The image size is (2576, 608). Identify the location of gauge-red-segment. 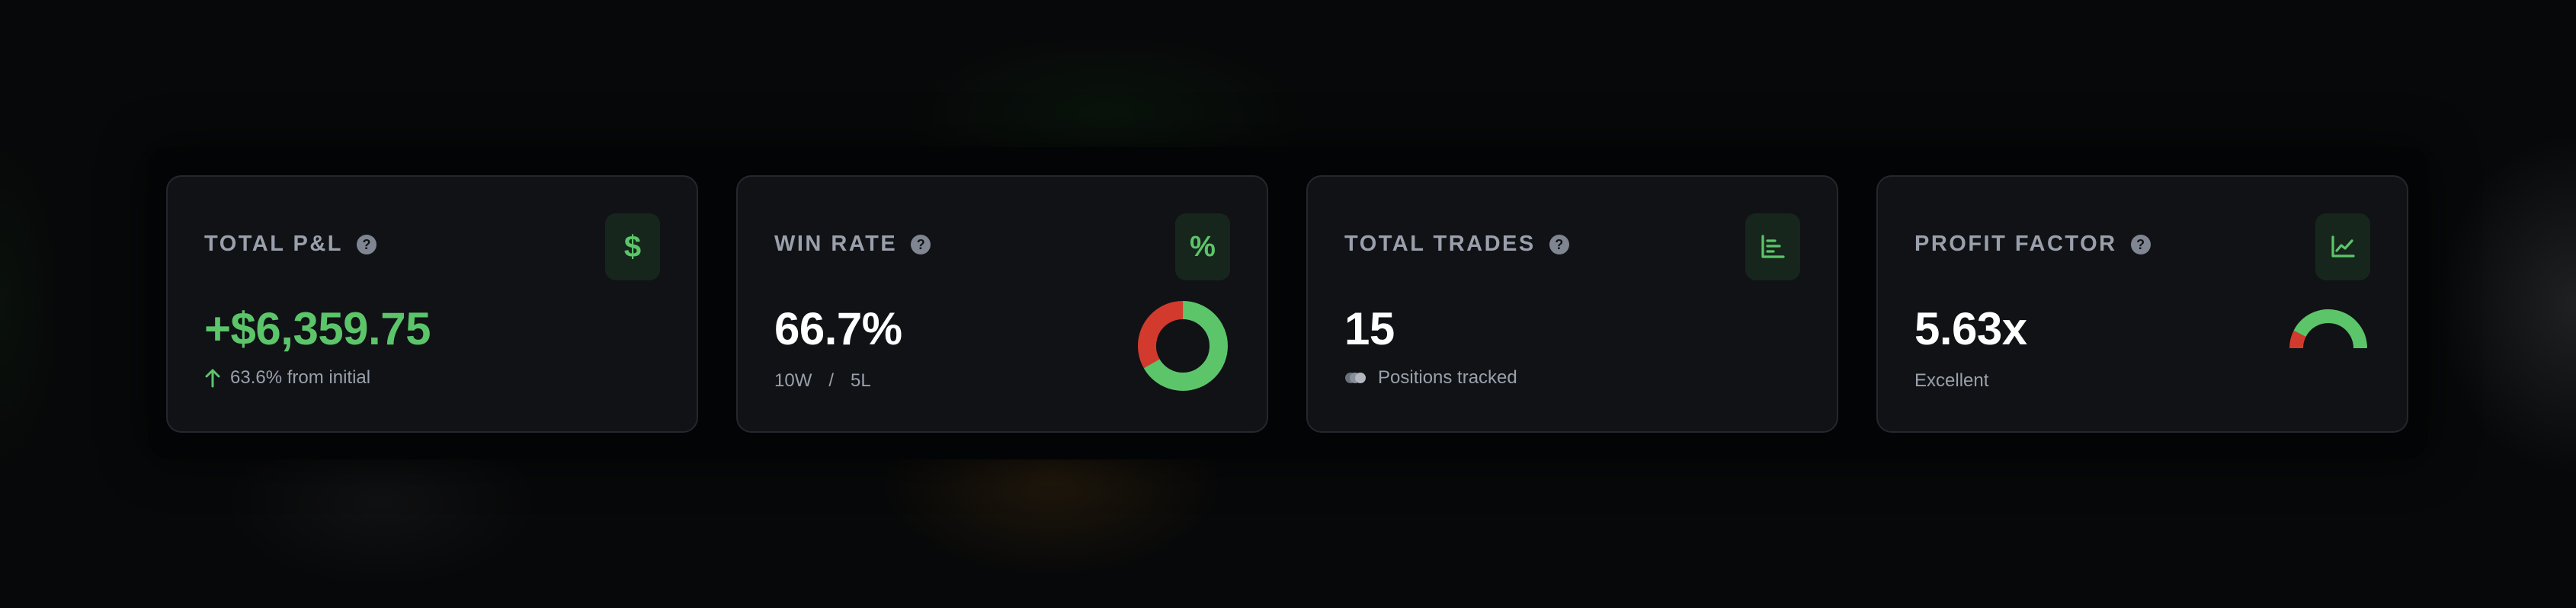
(2297, 339).